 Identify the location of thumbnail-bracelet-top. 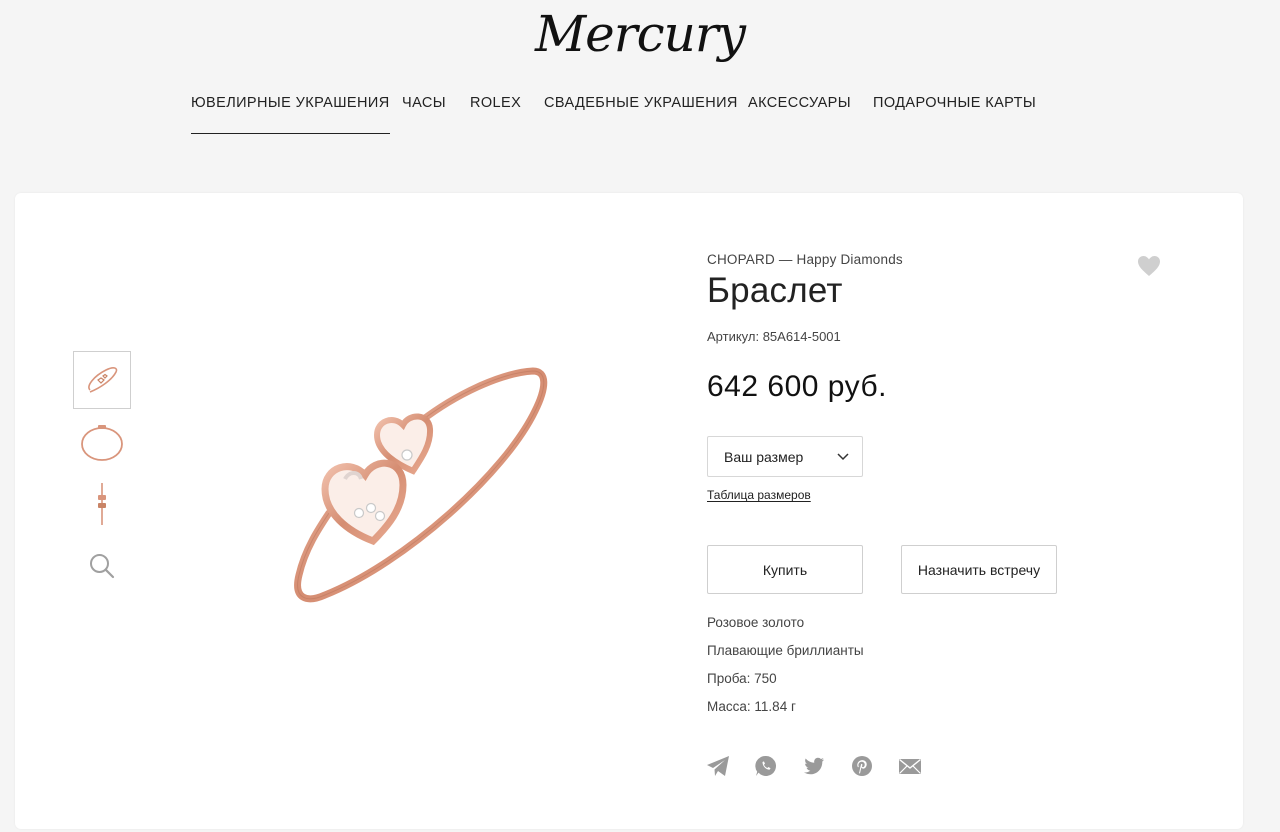
(102, 442).